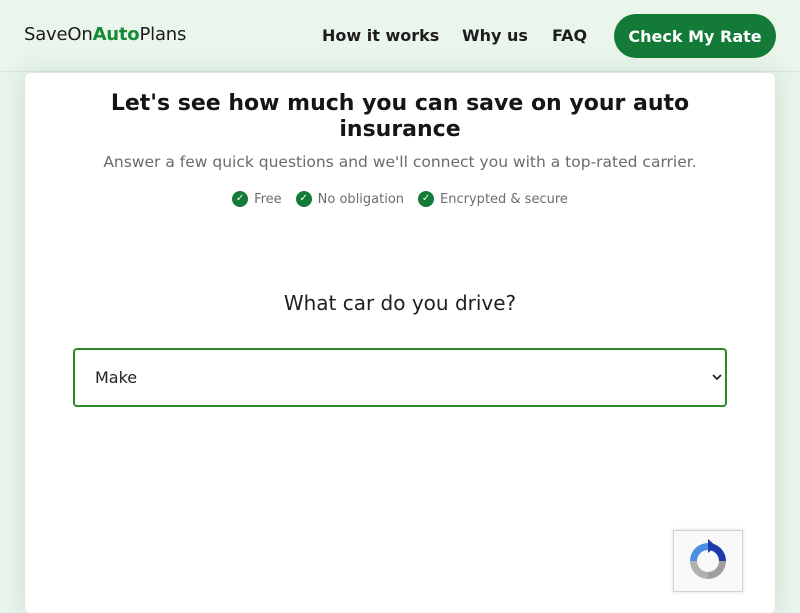 This screenshot has height=613, width=800. I want to click on nav-why-us: Why us, so click(495, 35).